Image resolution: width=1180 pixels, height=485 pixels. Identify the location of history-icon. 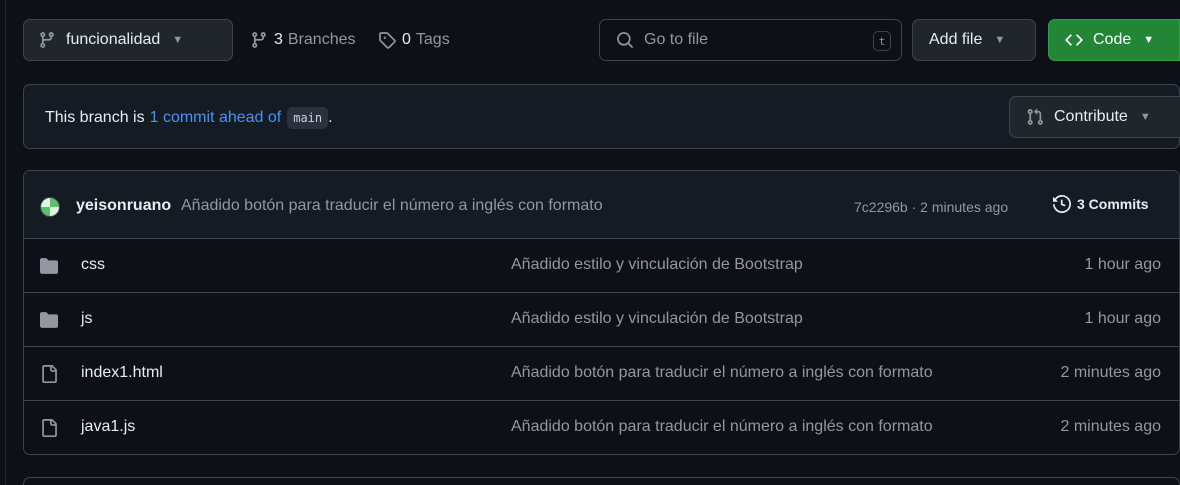
(1062, 204).